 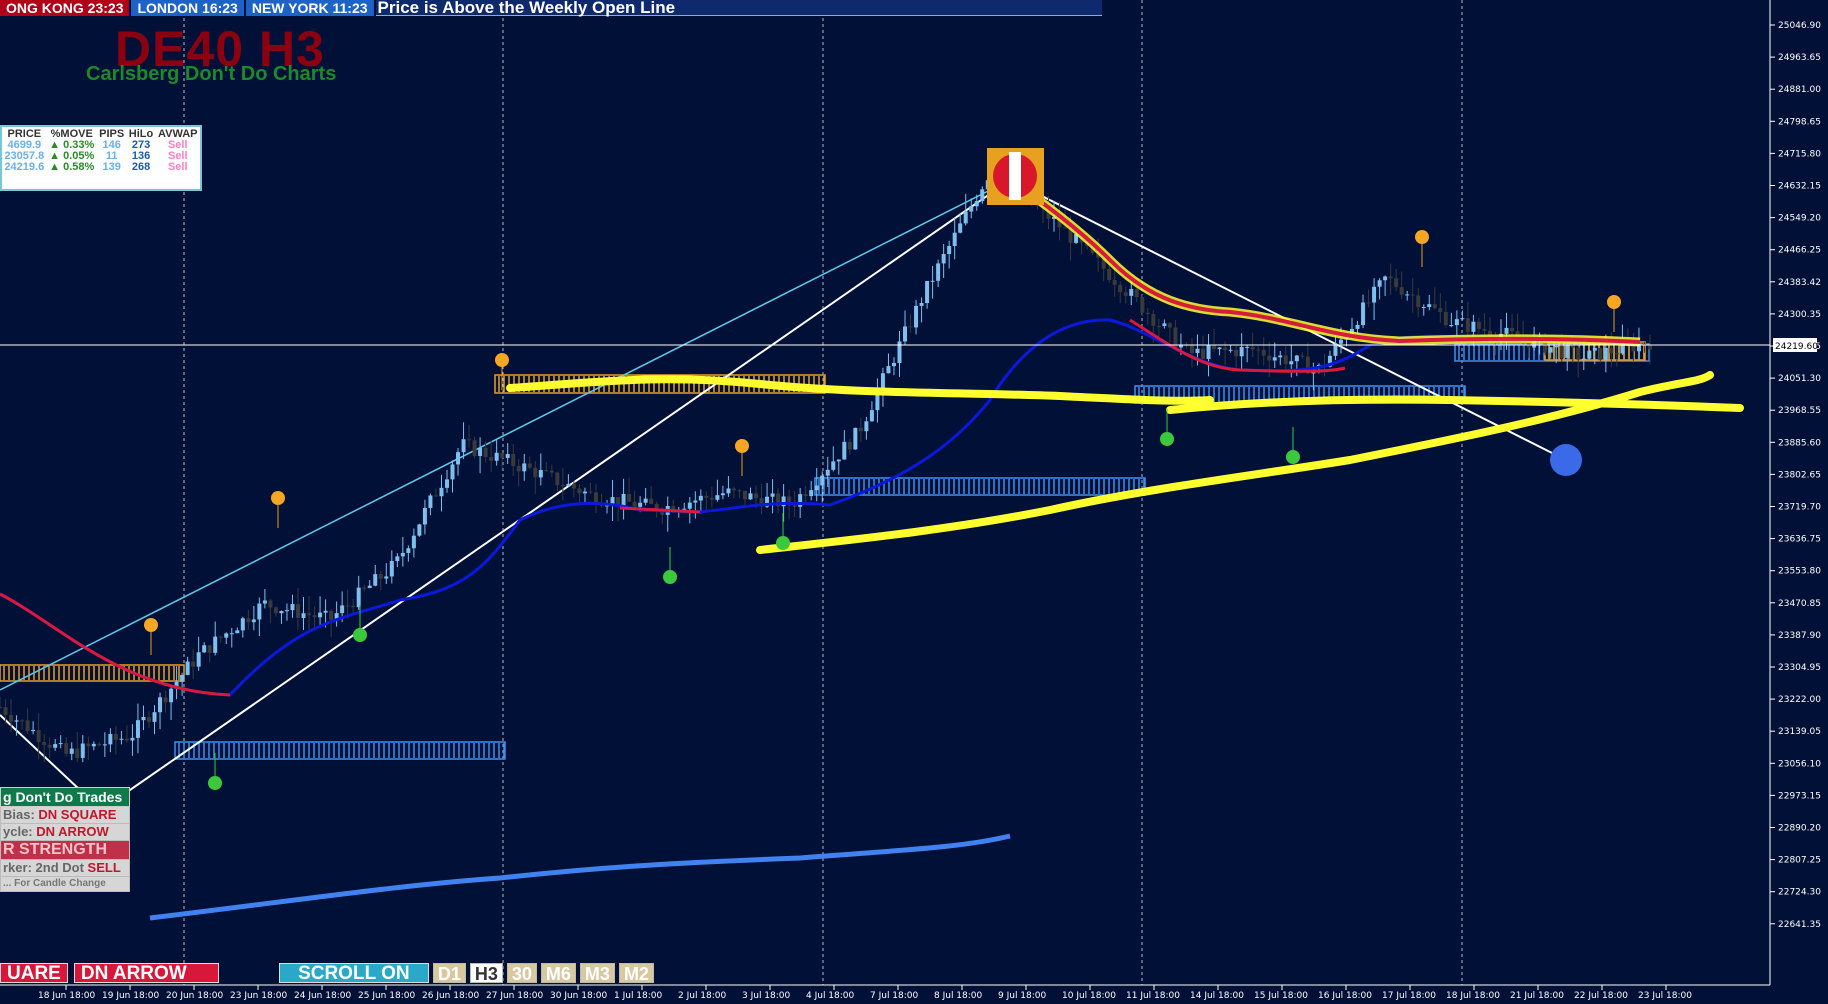 I want to click on time-tick-label: 23 Jun 18:00, so click(x=258, y=996).